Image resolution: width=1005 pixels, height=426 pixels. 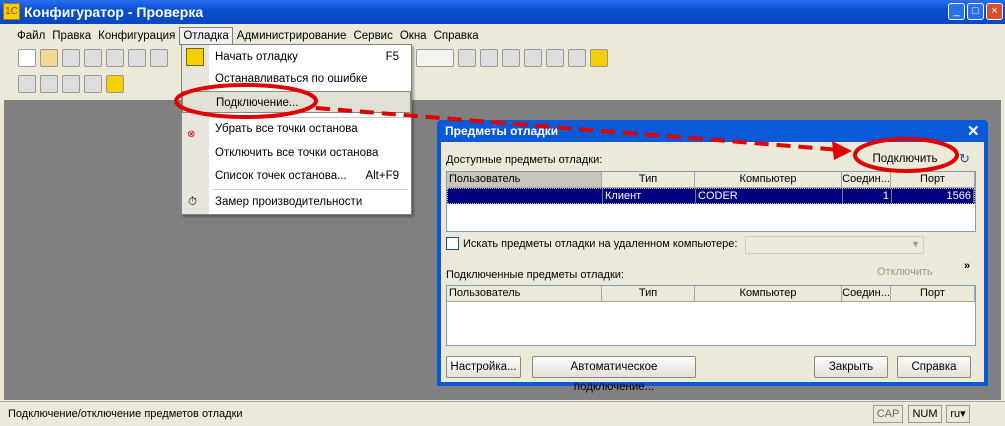 What do you see at coordinates (467, 58) in the screenshot?
I see `find-next-icon` at bounding box center [467, 58].